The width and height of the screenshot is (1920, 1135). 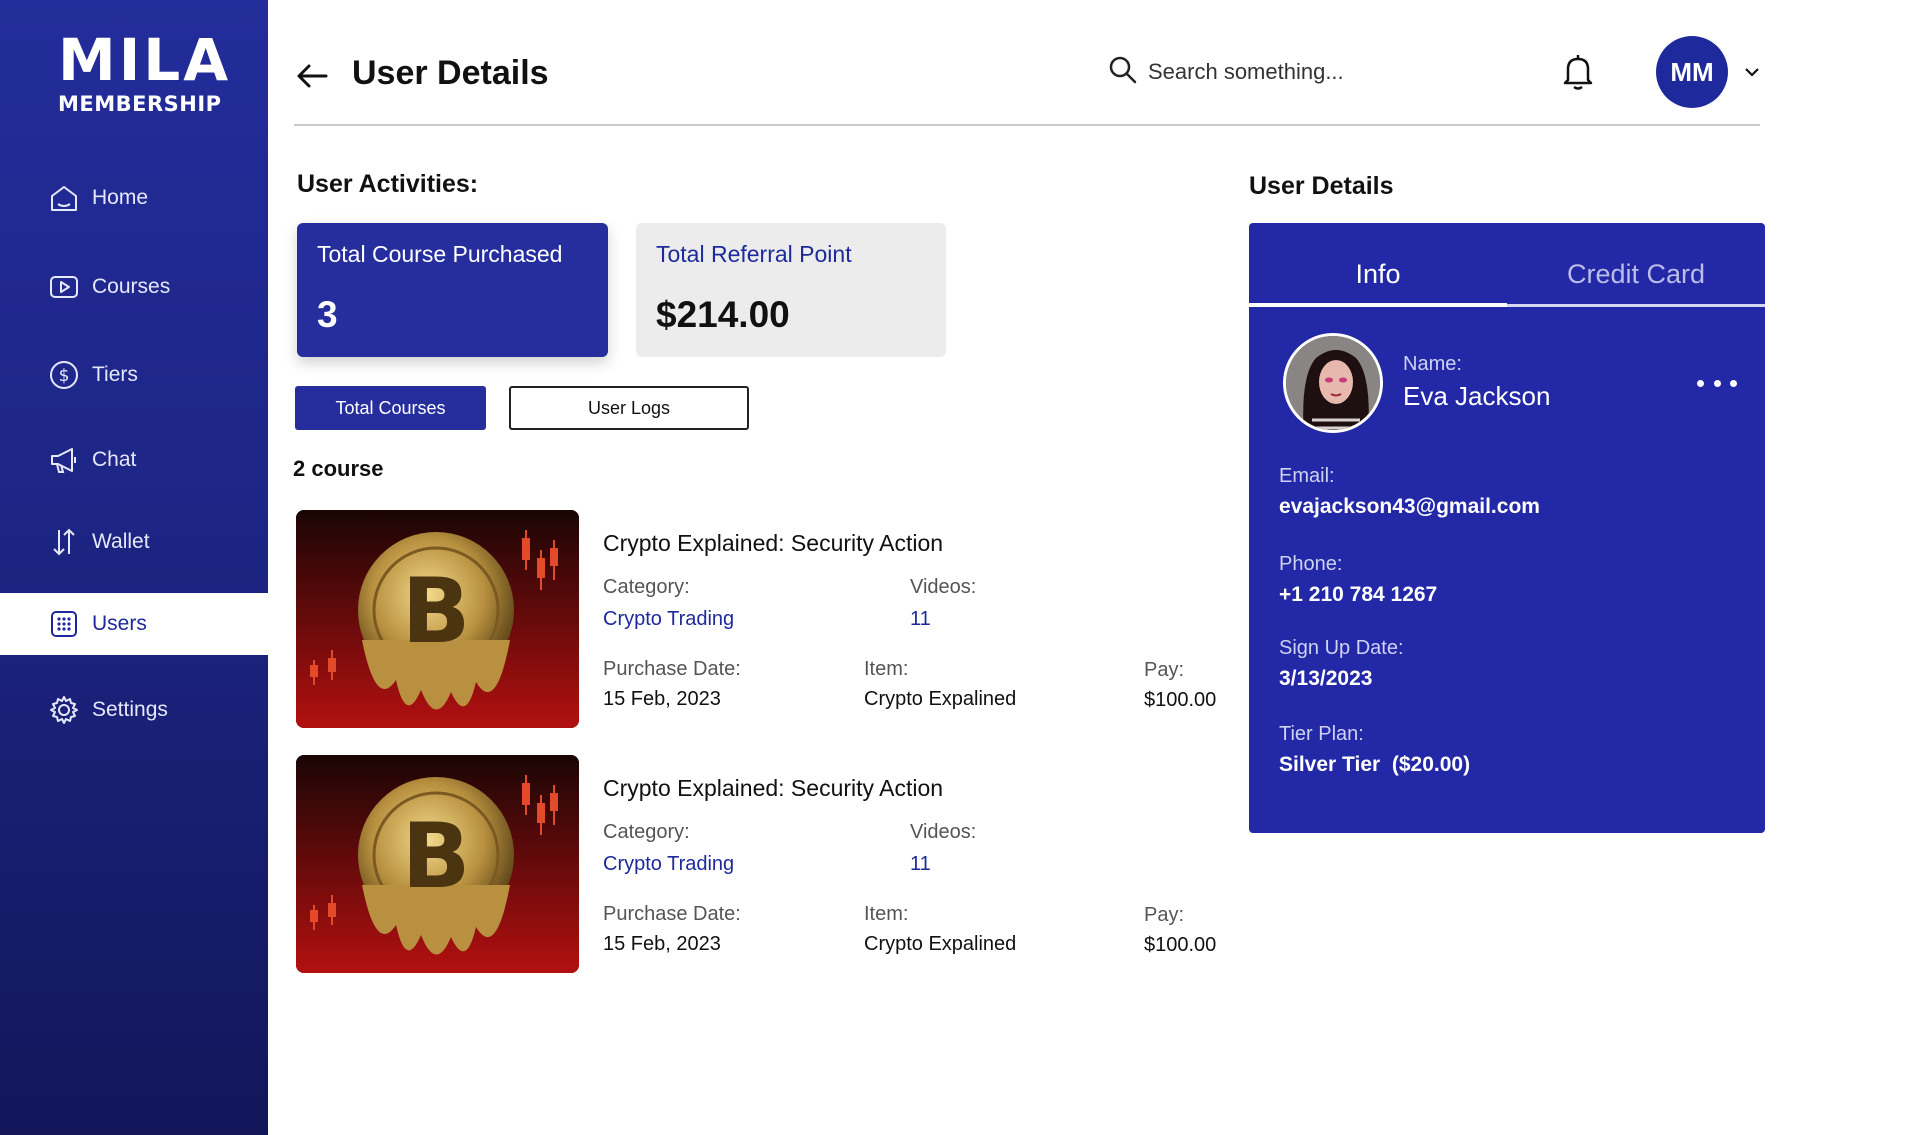 I want to click on name-label: Name:, so click(x=1432, y=364).